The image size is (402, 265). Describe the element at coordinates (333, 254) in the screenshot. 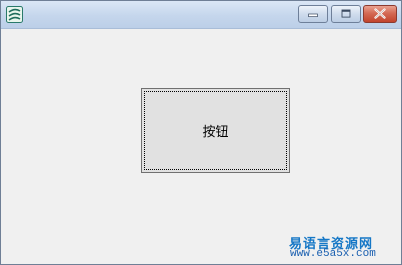

I see `watermark-url: www.e5a5x.com` at that location.